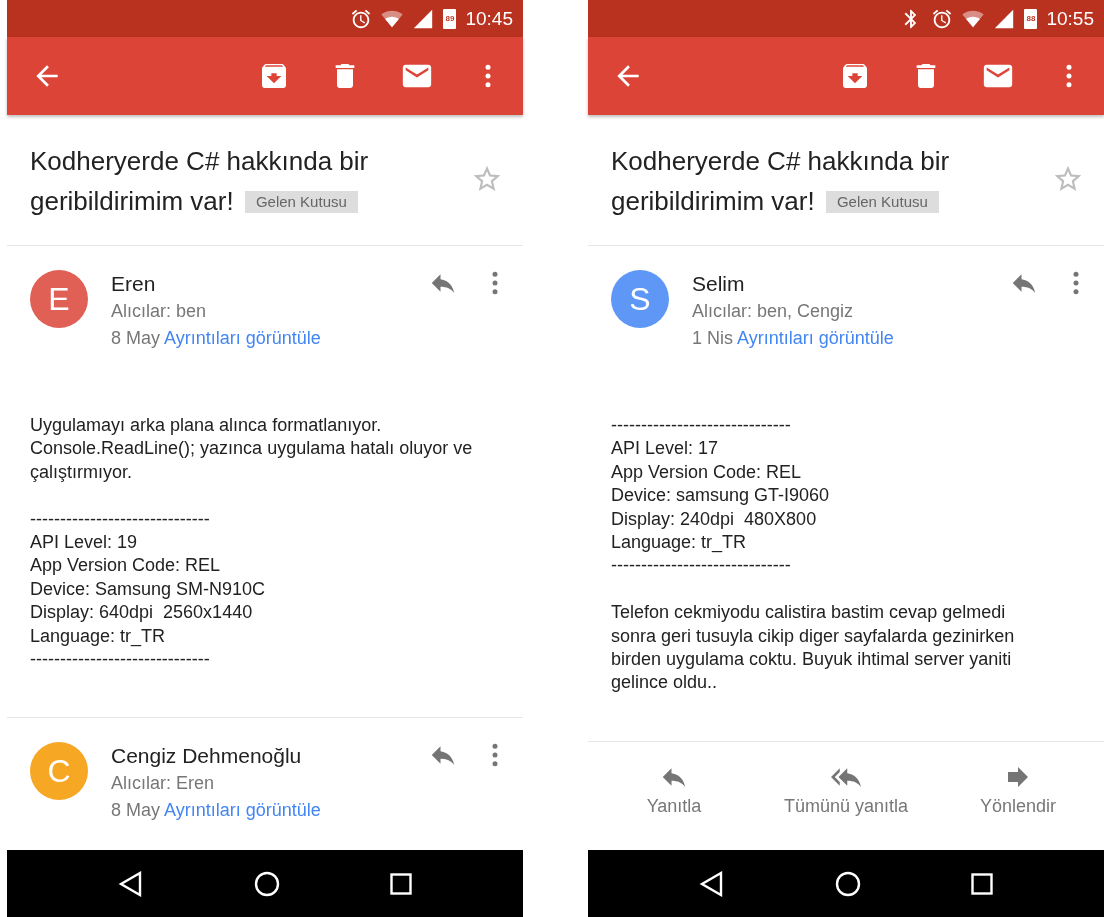 Image resolution: width=1104 pixels, height=917 pixels. What do you see at coordinates (163, 784) in the screenshot?
I see `recipients: Alıcılar: Eren` at bounding box center [163, 784].